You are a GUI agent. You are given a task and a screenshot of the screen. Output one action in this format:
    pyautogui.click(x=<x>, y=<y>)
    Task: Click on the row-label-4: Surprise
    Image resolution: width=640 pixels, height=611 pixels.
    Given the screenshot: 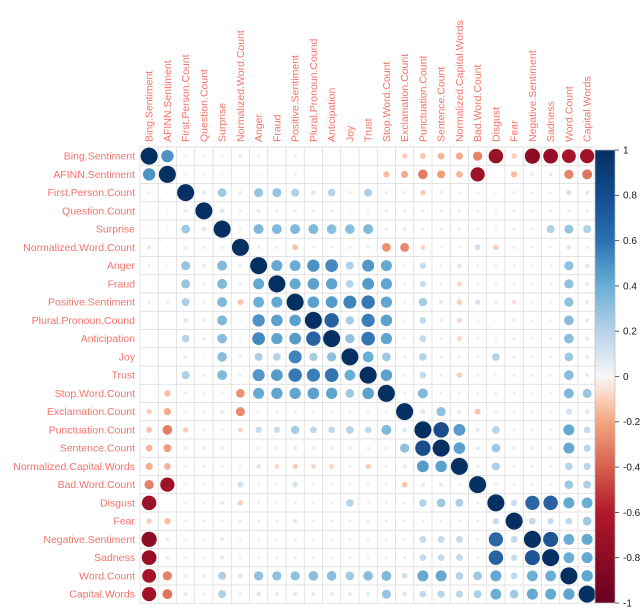 What is the action you would take?
    pyautogui.click(x=115, y=230)
    